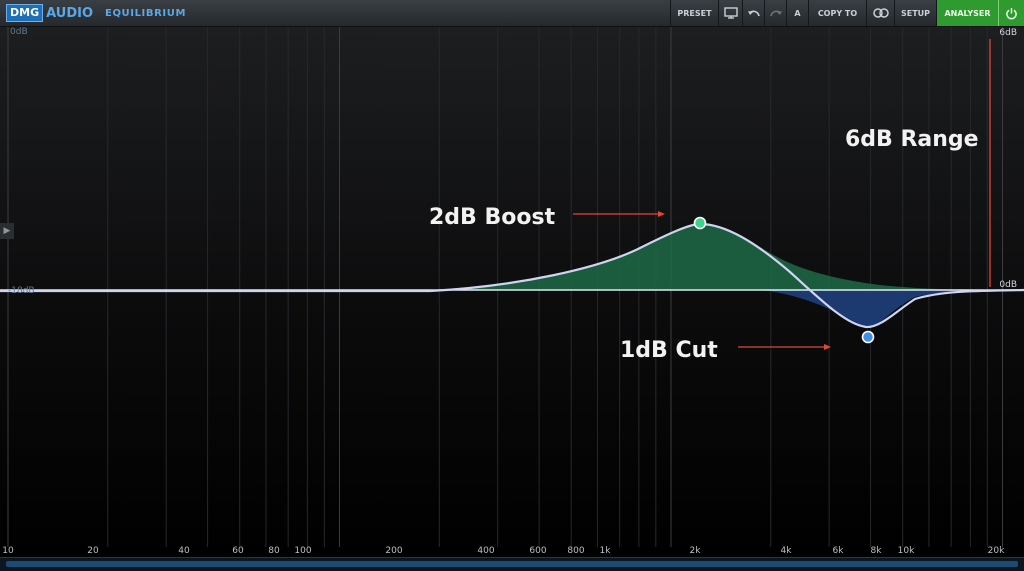  Describe the element at coordinates (619, 214) in the screenshot. I see `boost-arrow` at that location.